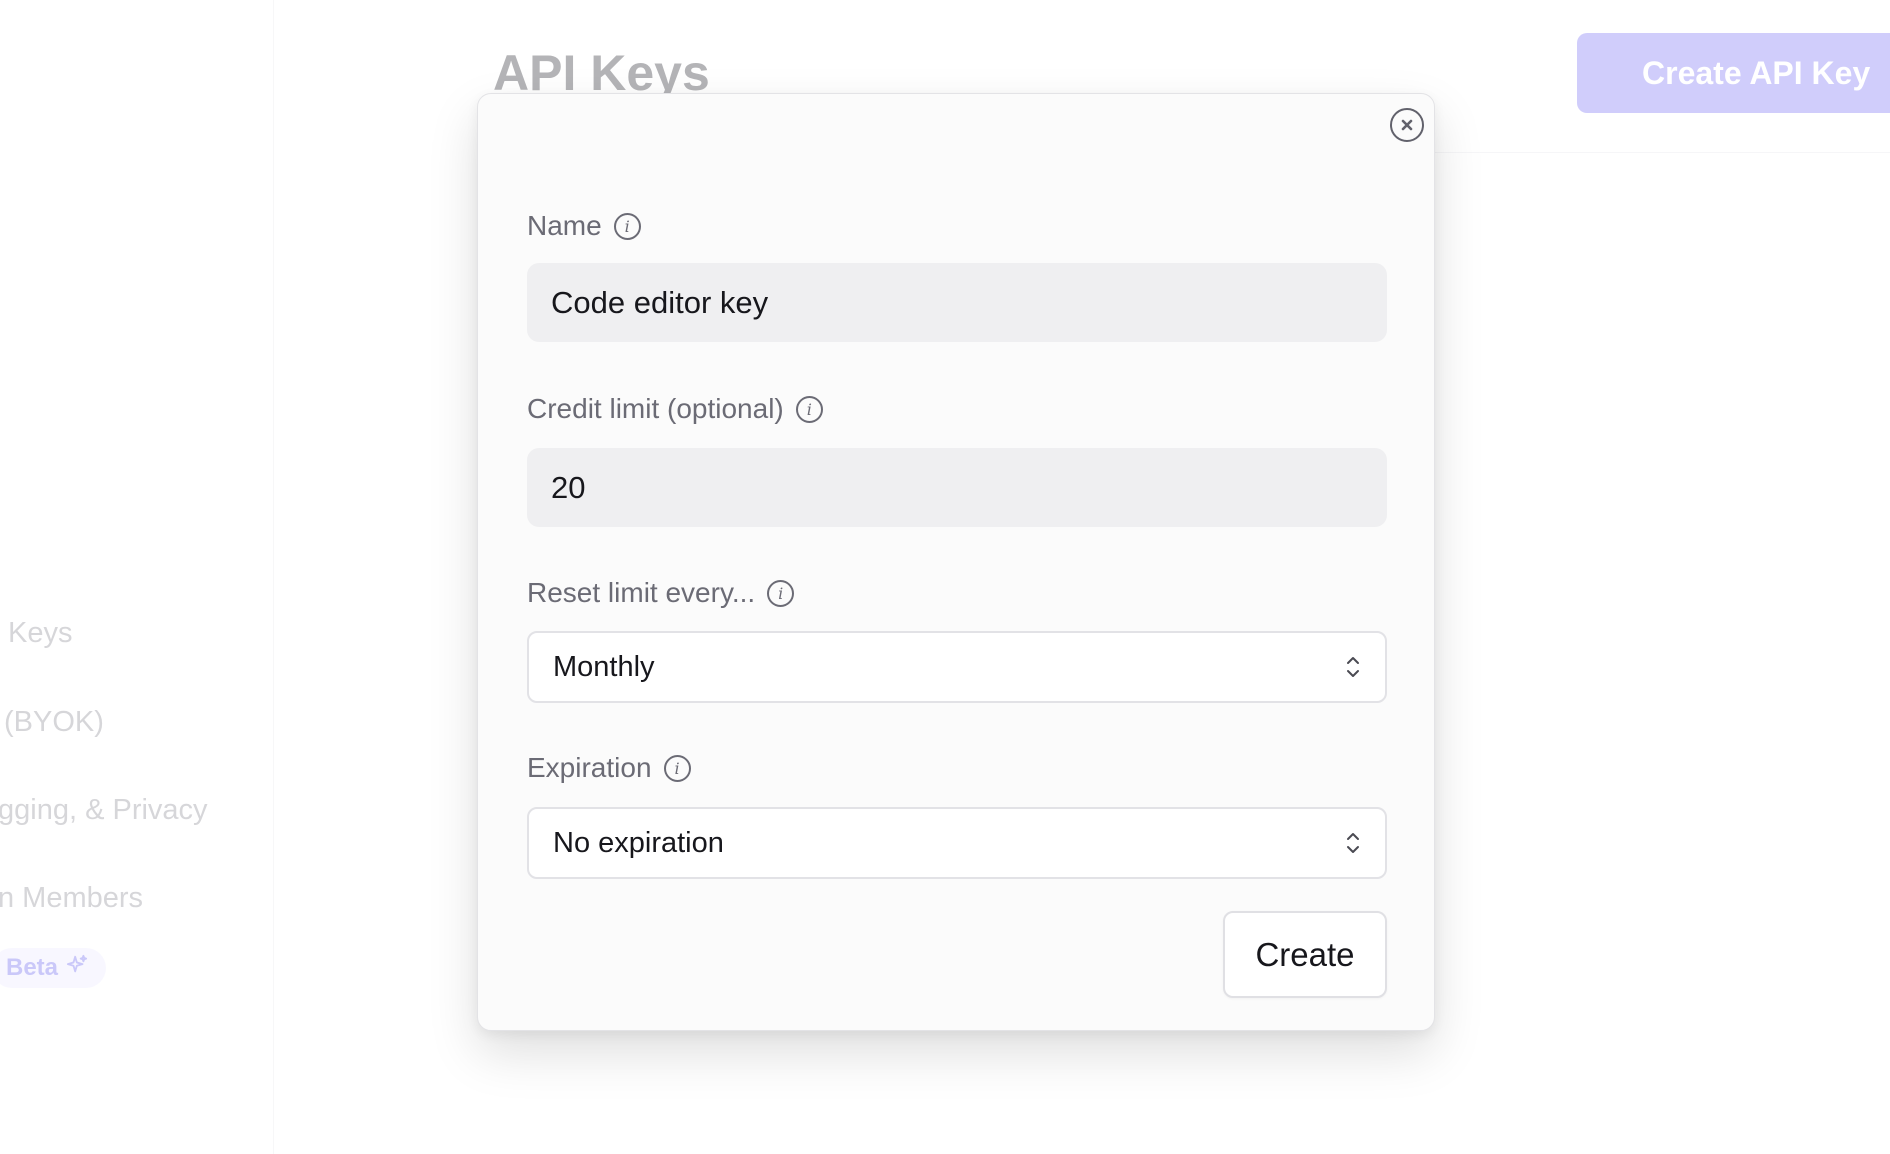  Describe the element at coordinates (1305, 954) in the screenshot. I see `create-button: Create` at that location.